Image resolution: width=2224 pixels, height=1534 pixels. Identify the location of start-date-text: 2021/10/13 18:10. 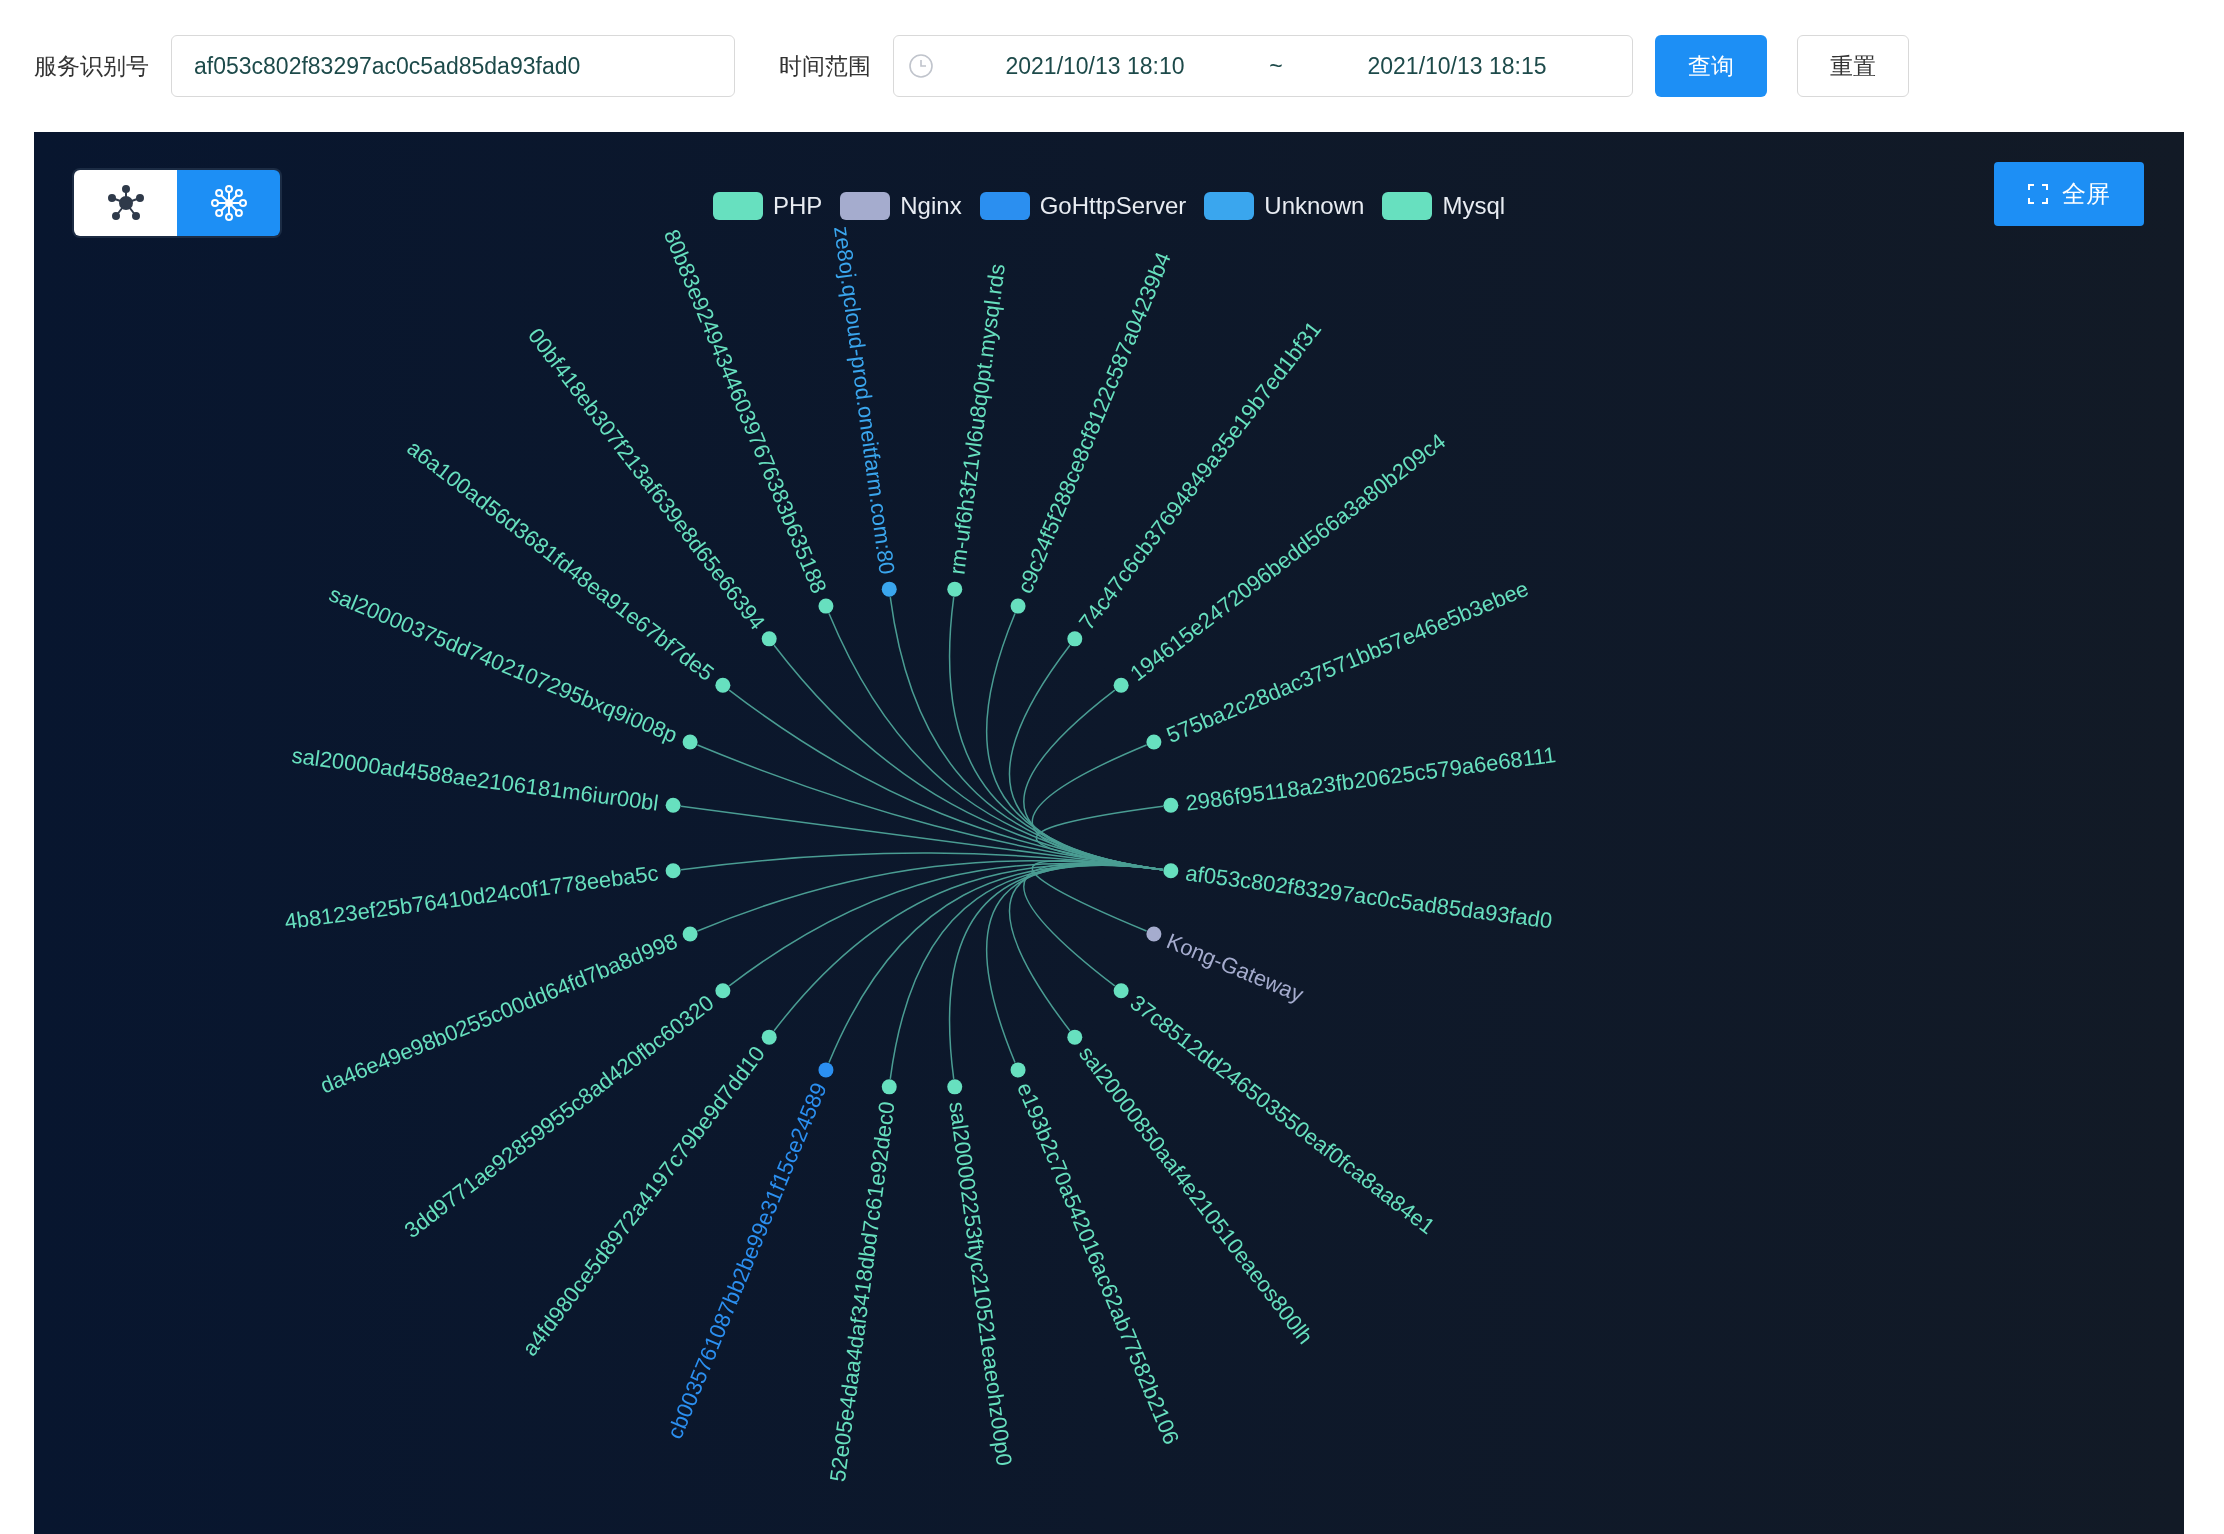
(1095, 66).